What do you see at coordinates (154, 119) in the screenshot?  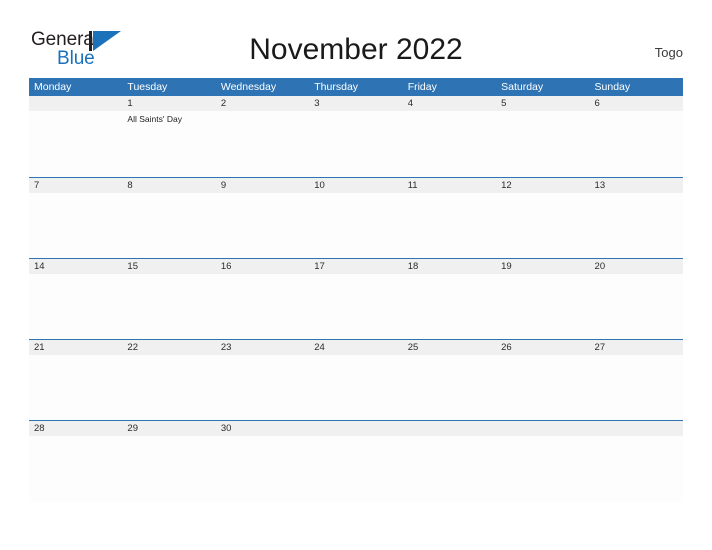 I see `event-label: All Saints' Day` at bounding box center [154, 119].